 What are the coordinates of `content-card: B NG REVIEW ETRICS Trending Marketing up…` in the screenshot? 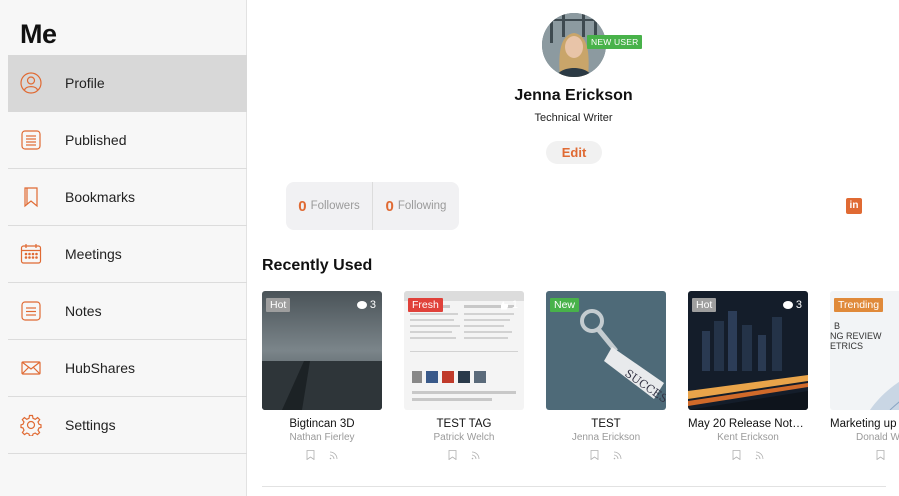 It's located at (864, 375).